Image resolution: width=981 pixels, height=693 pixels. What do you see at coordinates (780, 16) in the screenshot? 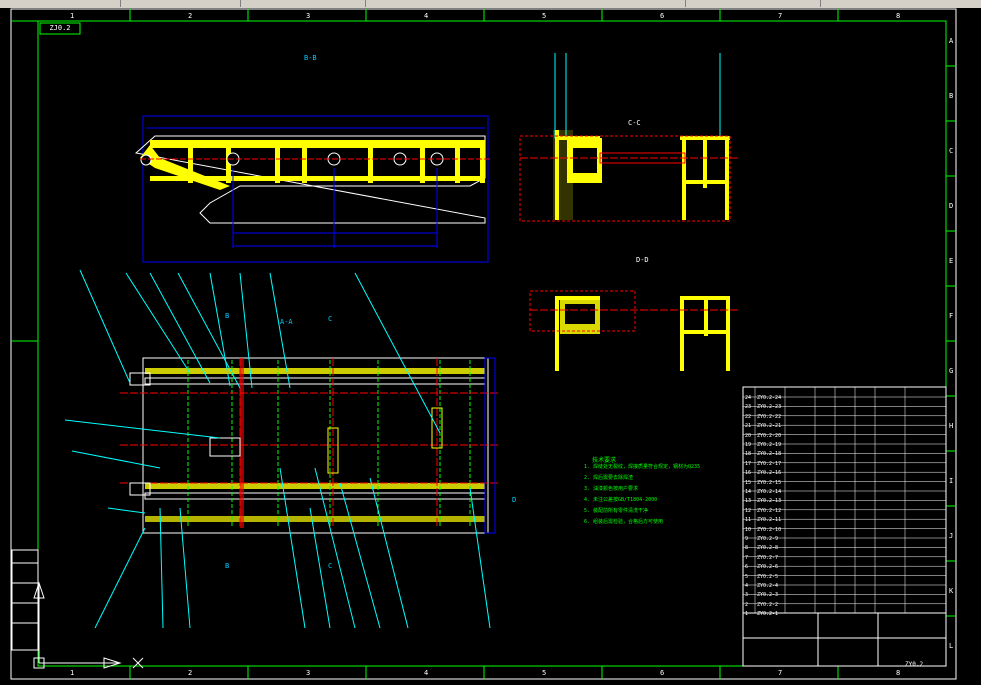
I see `zone-top-7: 7` at bounding box center [780, 16].